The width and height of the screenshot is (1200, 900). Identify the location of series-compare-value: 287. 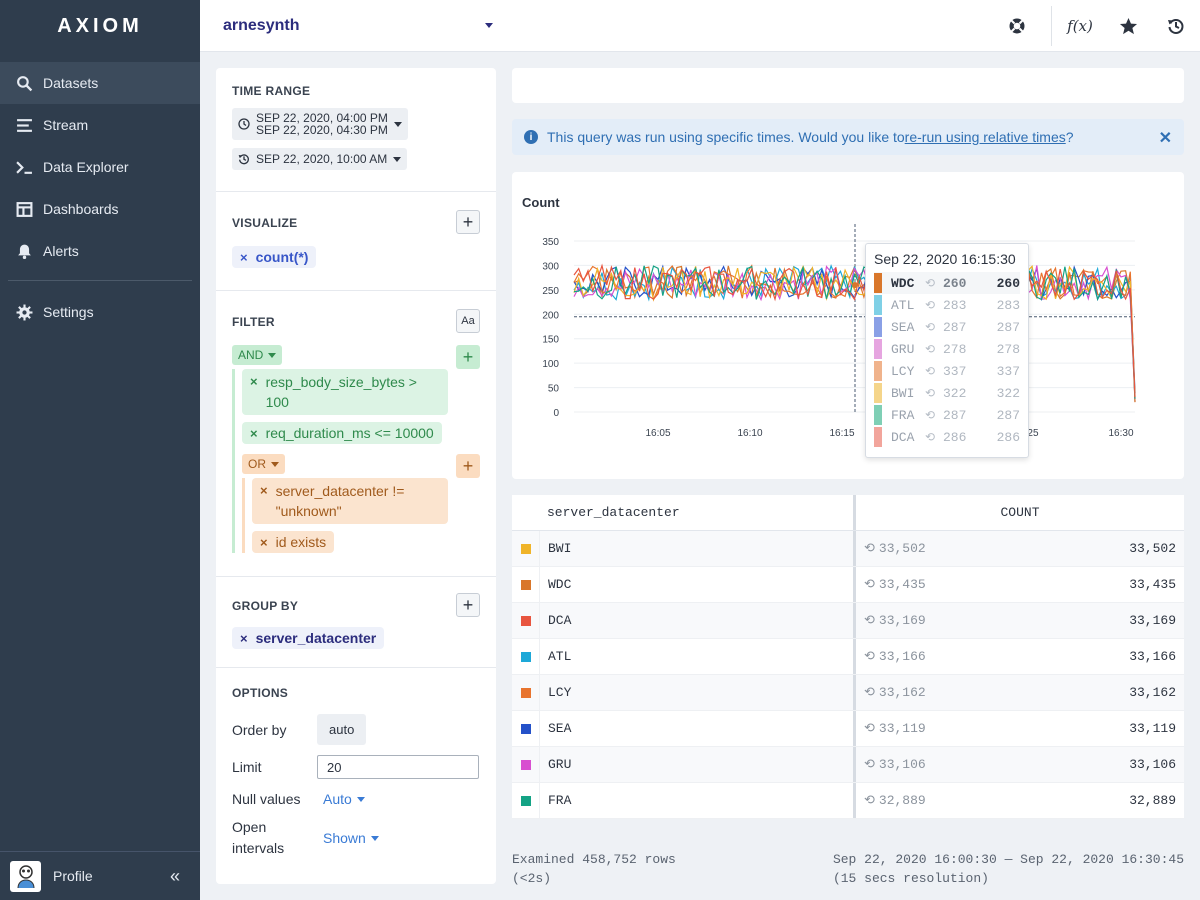
(955, 327).